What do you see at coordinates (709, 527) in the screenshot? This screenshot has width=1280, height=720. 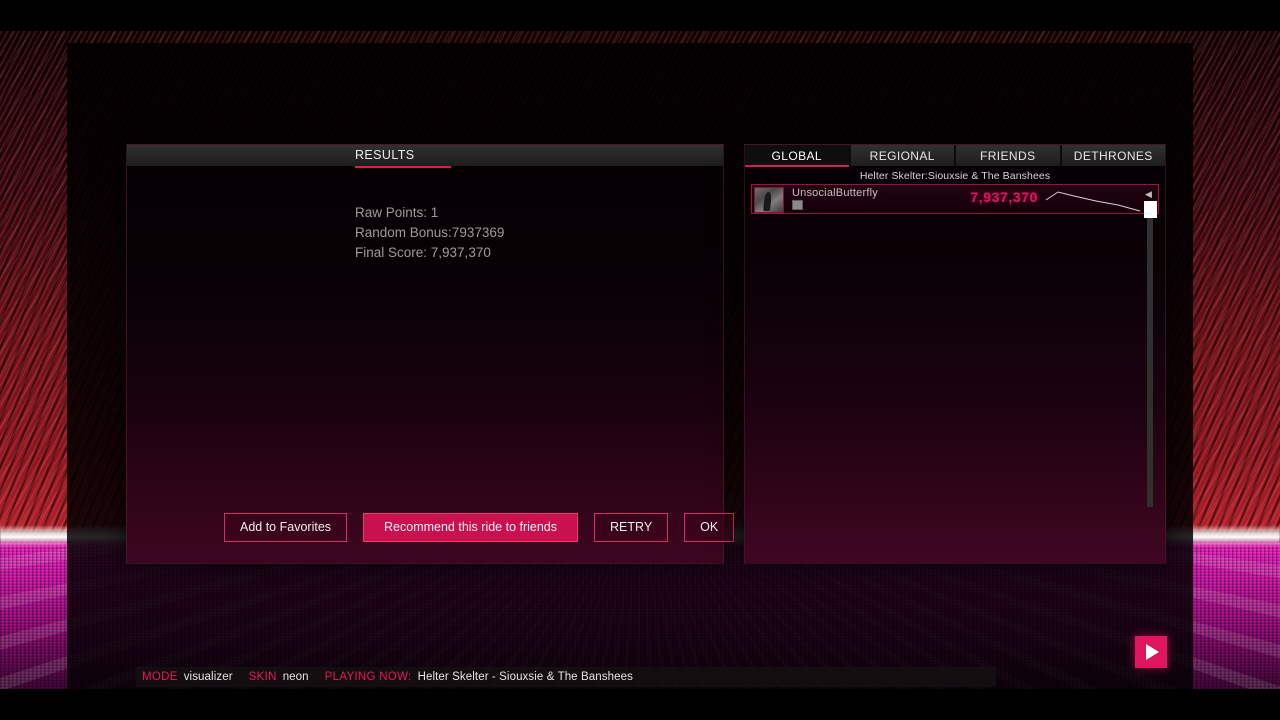 I see `ok-button: OK` at bounding box center [709, 527].